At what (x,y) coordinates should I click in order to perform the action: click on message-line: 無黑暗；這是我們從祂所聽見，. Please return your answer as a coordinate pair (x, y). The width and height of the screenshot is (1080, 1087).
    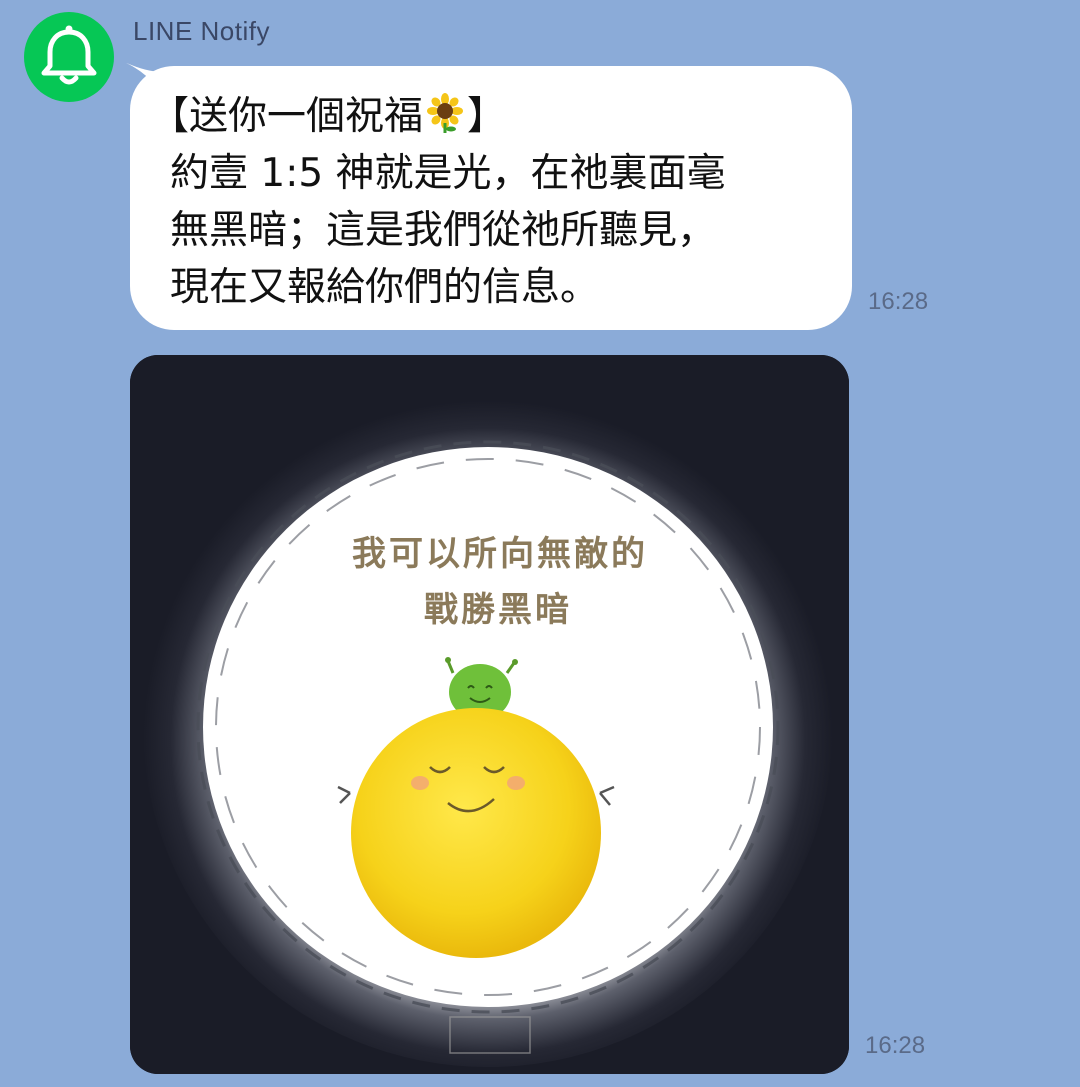
    Looking at the image, I should click on (443, 230).